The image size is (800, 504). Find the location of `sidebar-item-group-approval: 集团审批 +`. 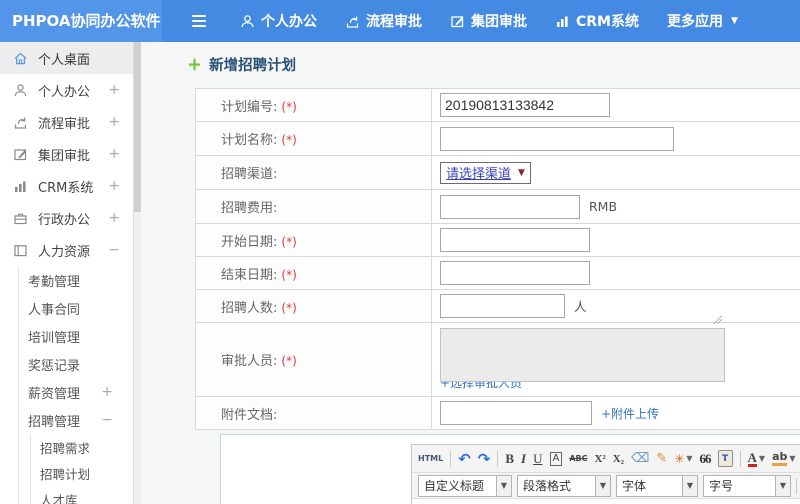

sidebar-item-group-approval: 集团审批 + is located at coordinates (66, 154).